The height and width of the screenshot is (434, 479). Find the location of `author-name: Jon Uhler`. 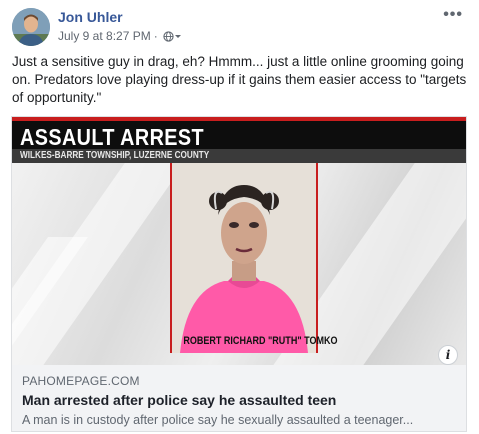

author-name: Jon Uhler is located at coordinates (90, 17).